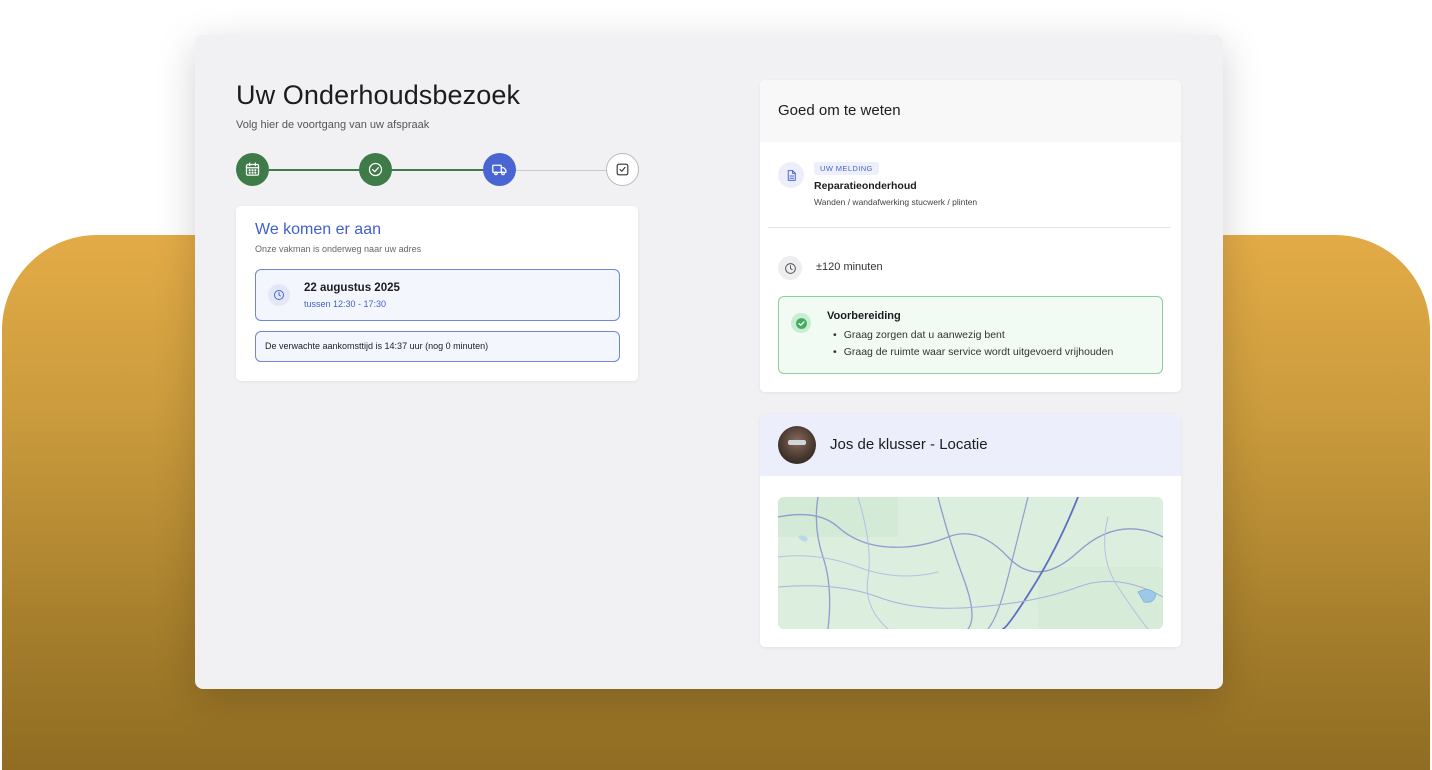  I want to click on location-map, so click(970, 563).